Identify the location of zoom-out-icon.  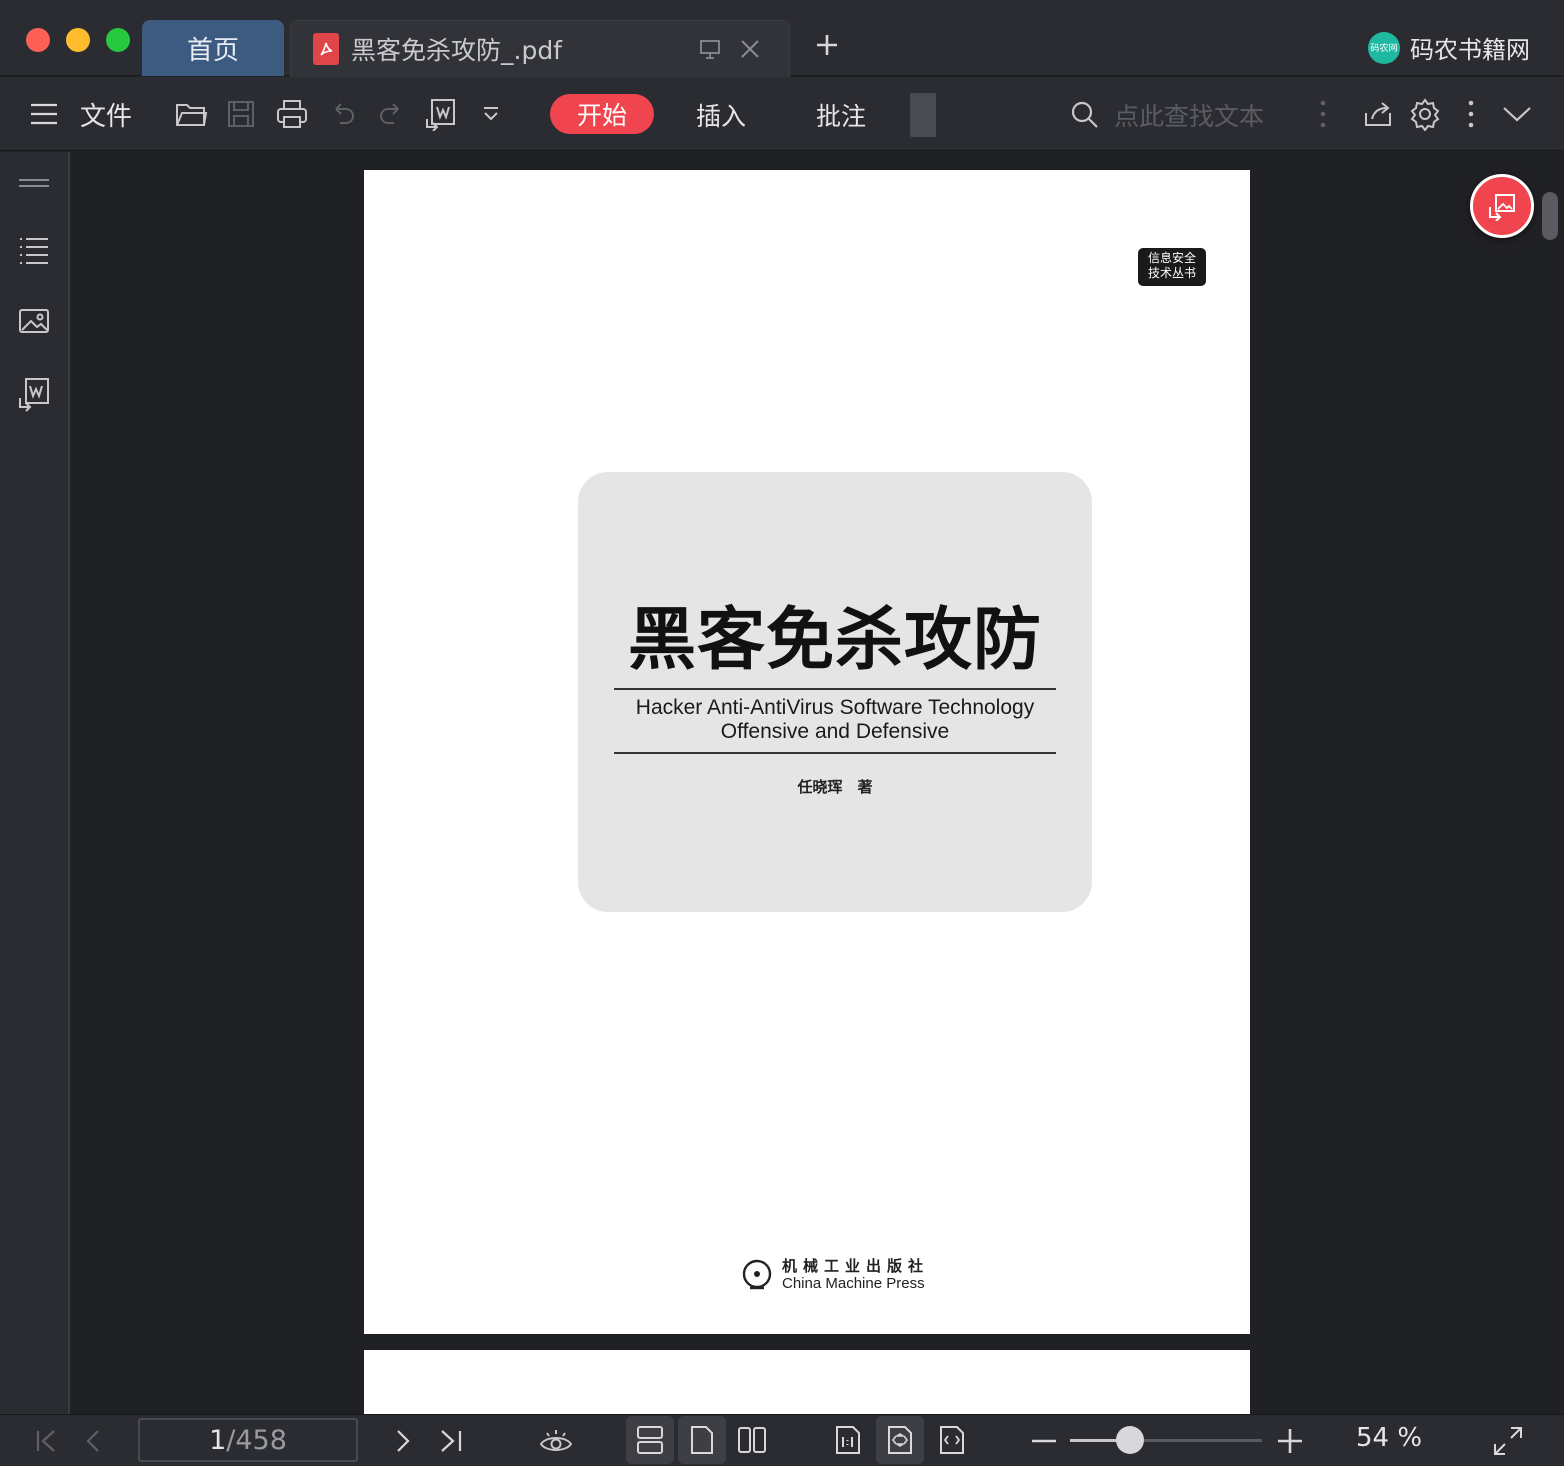
(1044, 1441).